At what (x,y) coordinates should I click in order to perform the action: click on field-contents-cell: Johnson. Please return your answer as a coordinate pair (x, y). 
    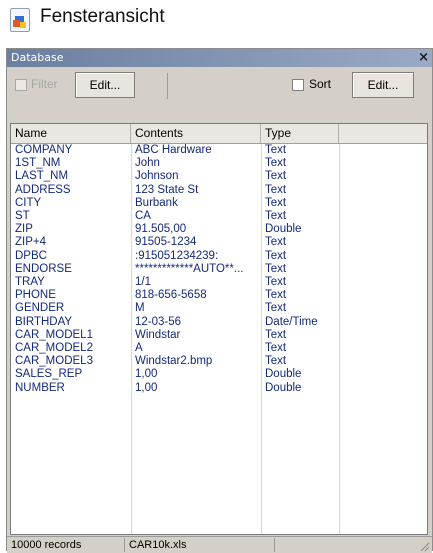
    Looking at the image, I should click on (157, 176).